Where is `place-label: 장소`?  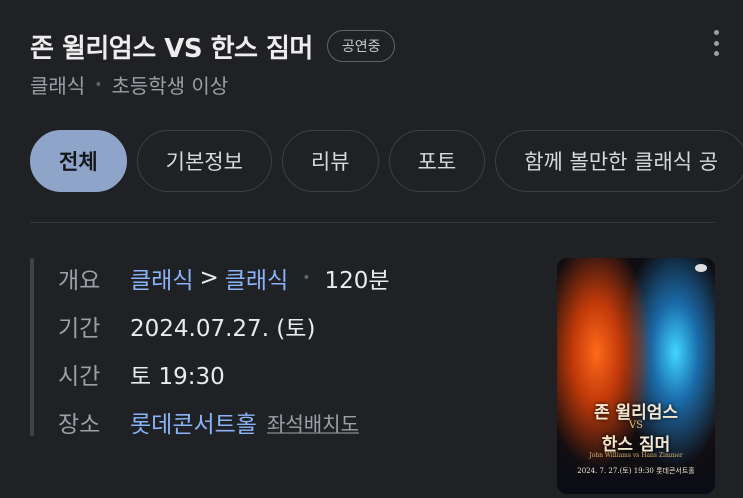 place-label: 장소 is located at coordinates (79, 425).